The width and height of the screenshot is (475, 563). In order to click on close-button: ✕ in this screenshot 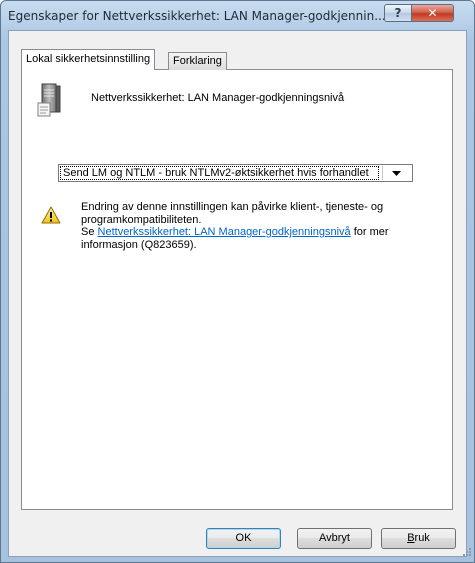, I will do `click(432, 13)`.